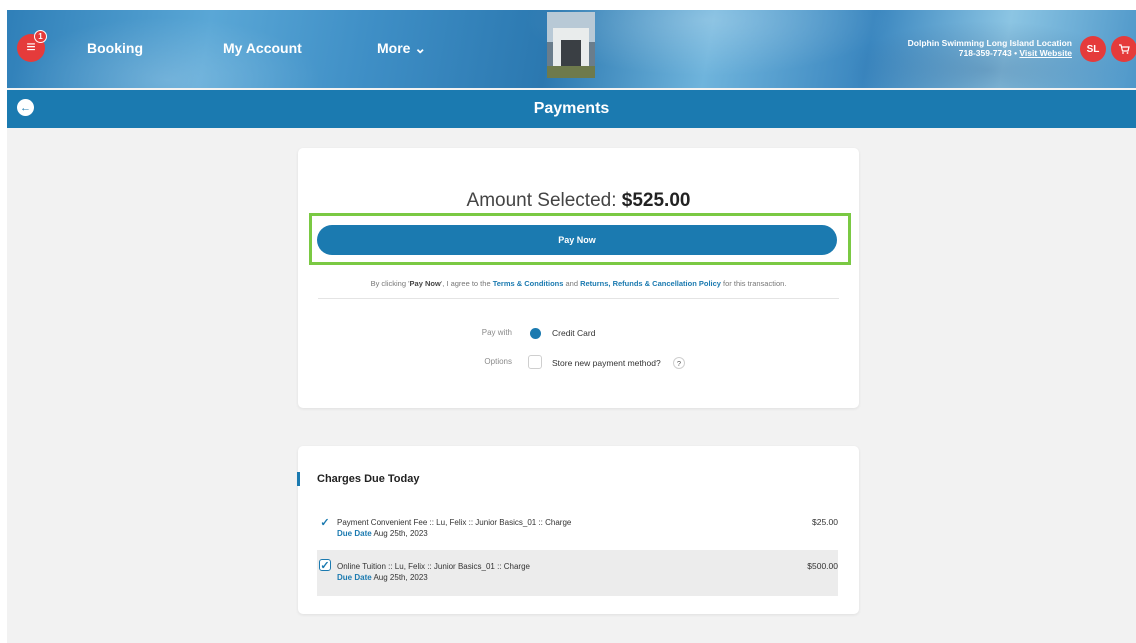  What do you see at coordinates (535, 362) in the screenshot?
I see `store-payment-checkbox` at bounding box center [535, 362].